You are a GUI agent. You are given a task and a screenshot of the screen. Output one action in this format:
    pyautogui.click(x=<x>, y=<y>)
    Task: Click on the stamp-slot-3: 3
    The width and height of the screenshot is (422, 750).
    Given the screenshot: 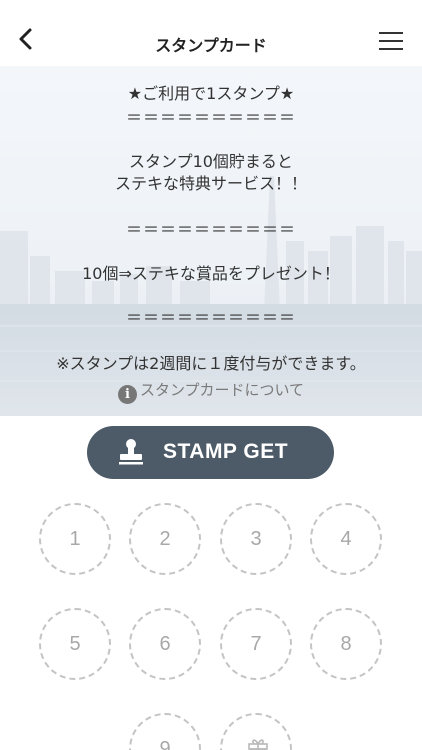 What is the action you would take?
    pyautogui.click(x=256, y=539)
    